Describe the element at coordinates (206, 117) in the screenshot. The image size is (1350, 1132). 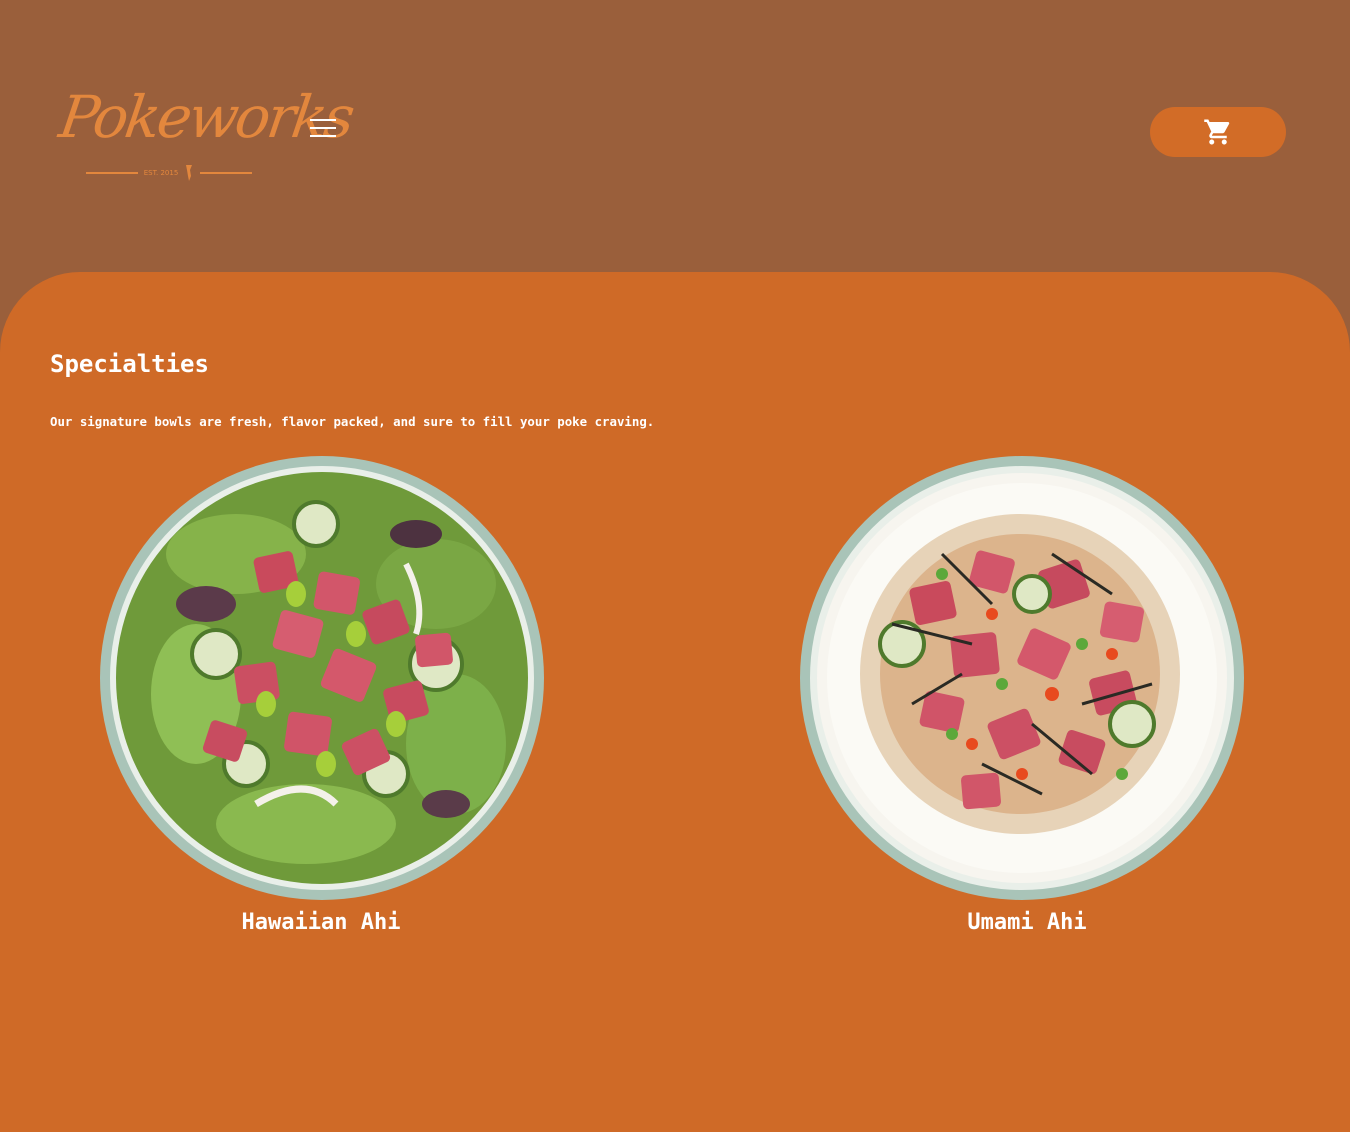
I see `logo-wordmark: Pokeworks` at that location.